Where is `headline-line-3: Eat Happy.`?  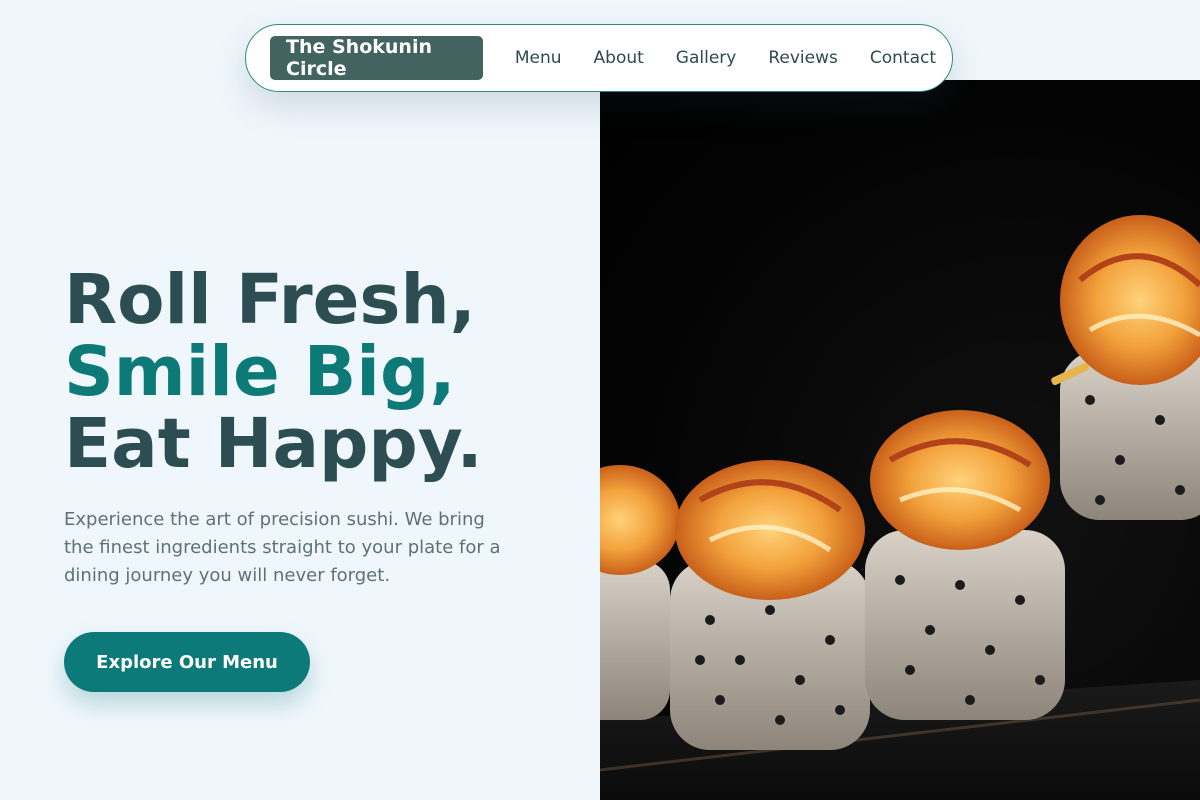 headline-line-3: Eat Happy. is located at coordinates (273, 444).